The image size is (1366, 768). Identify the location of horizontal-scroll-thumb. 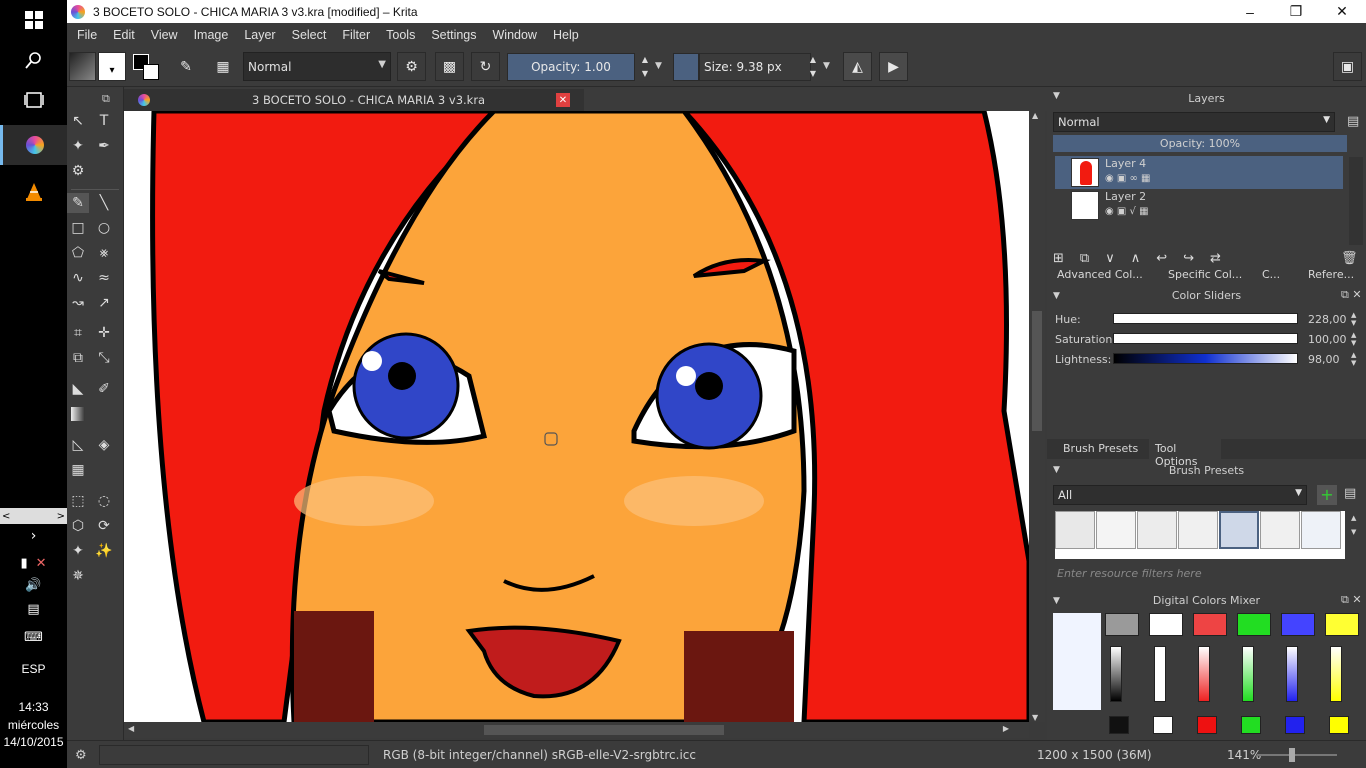
(604, 730).